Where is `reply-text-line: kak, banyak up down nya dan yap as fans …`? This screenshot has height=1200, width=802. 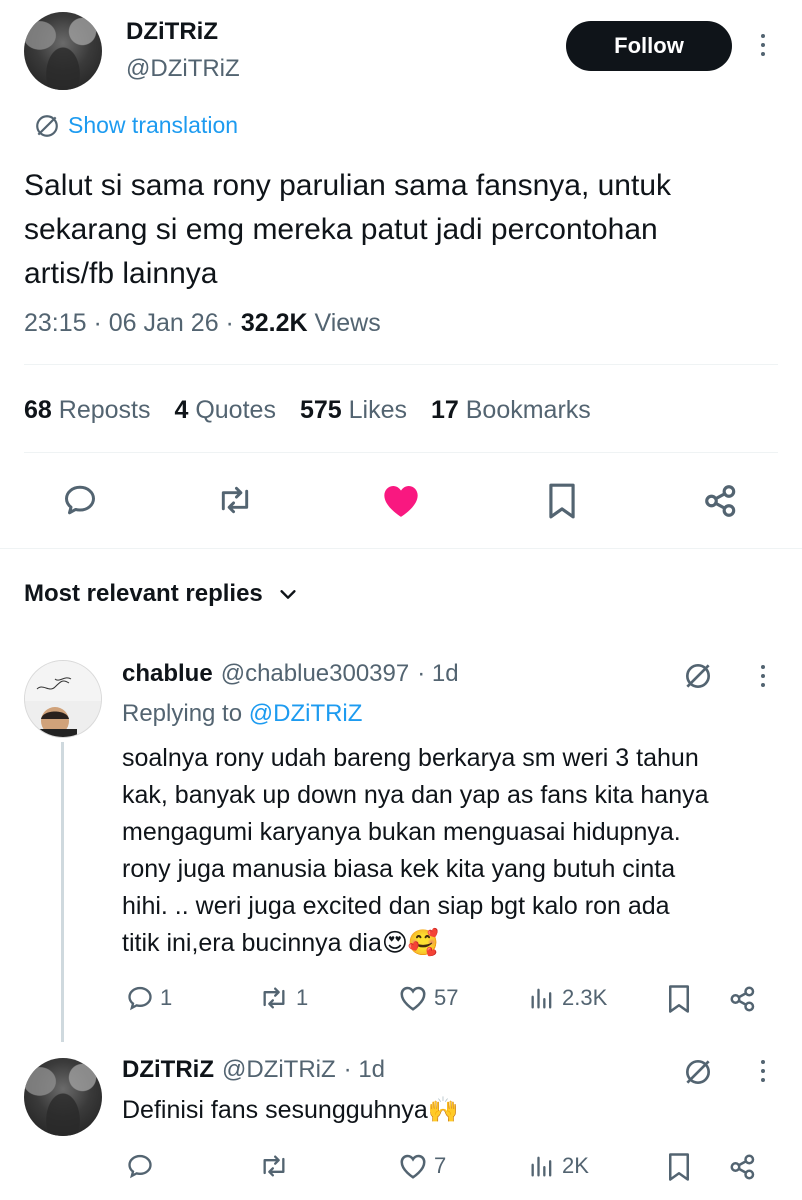 reply-text-line: kak, banyak up down nya dan yap as fans … is located at coordinates (415, 795).